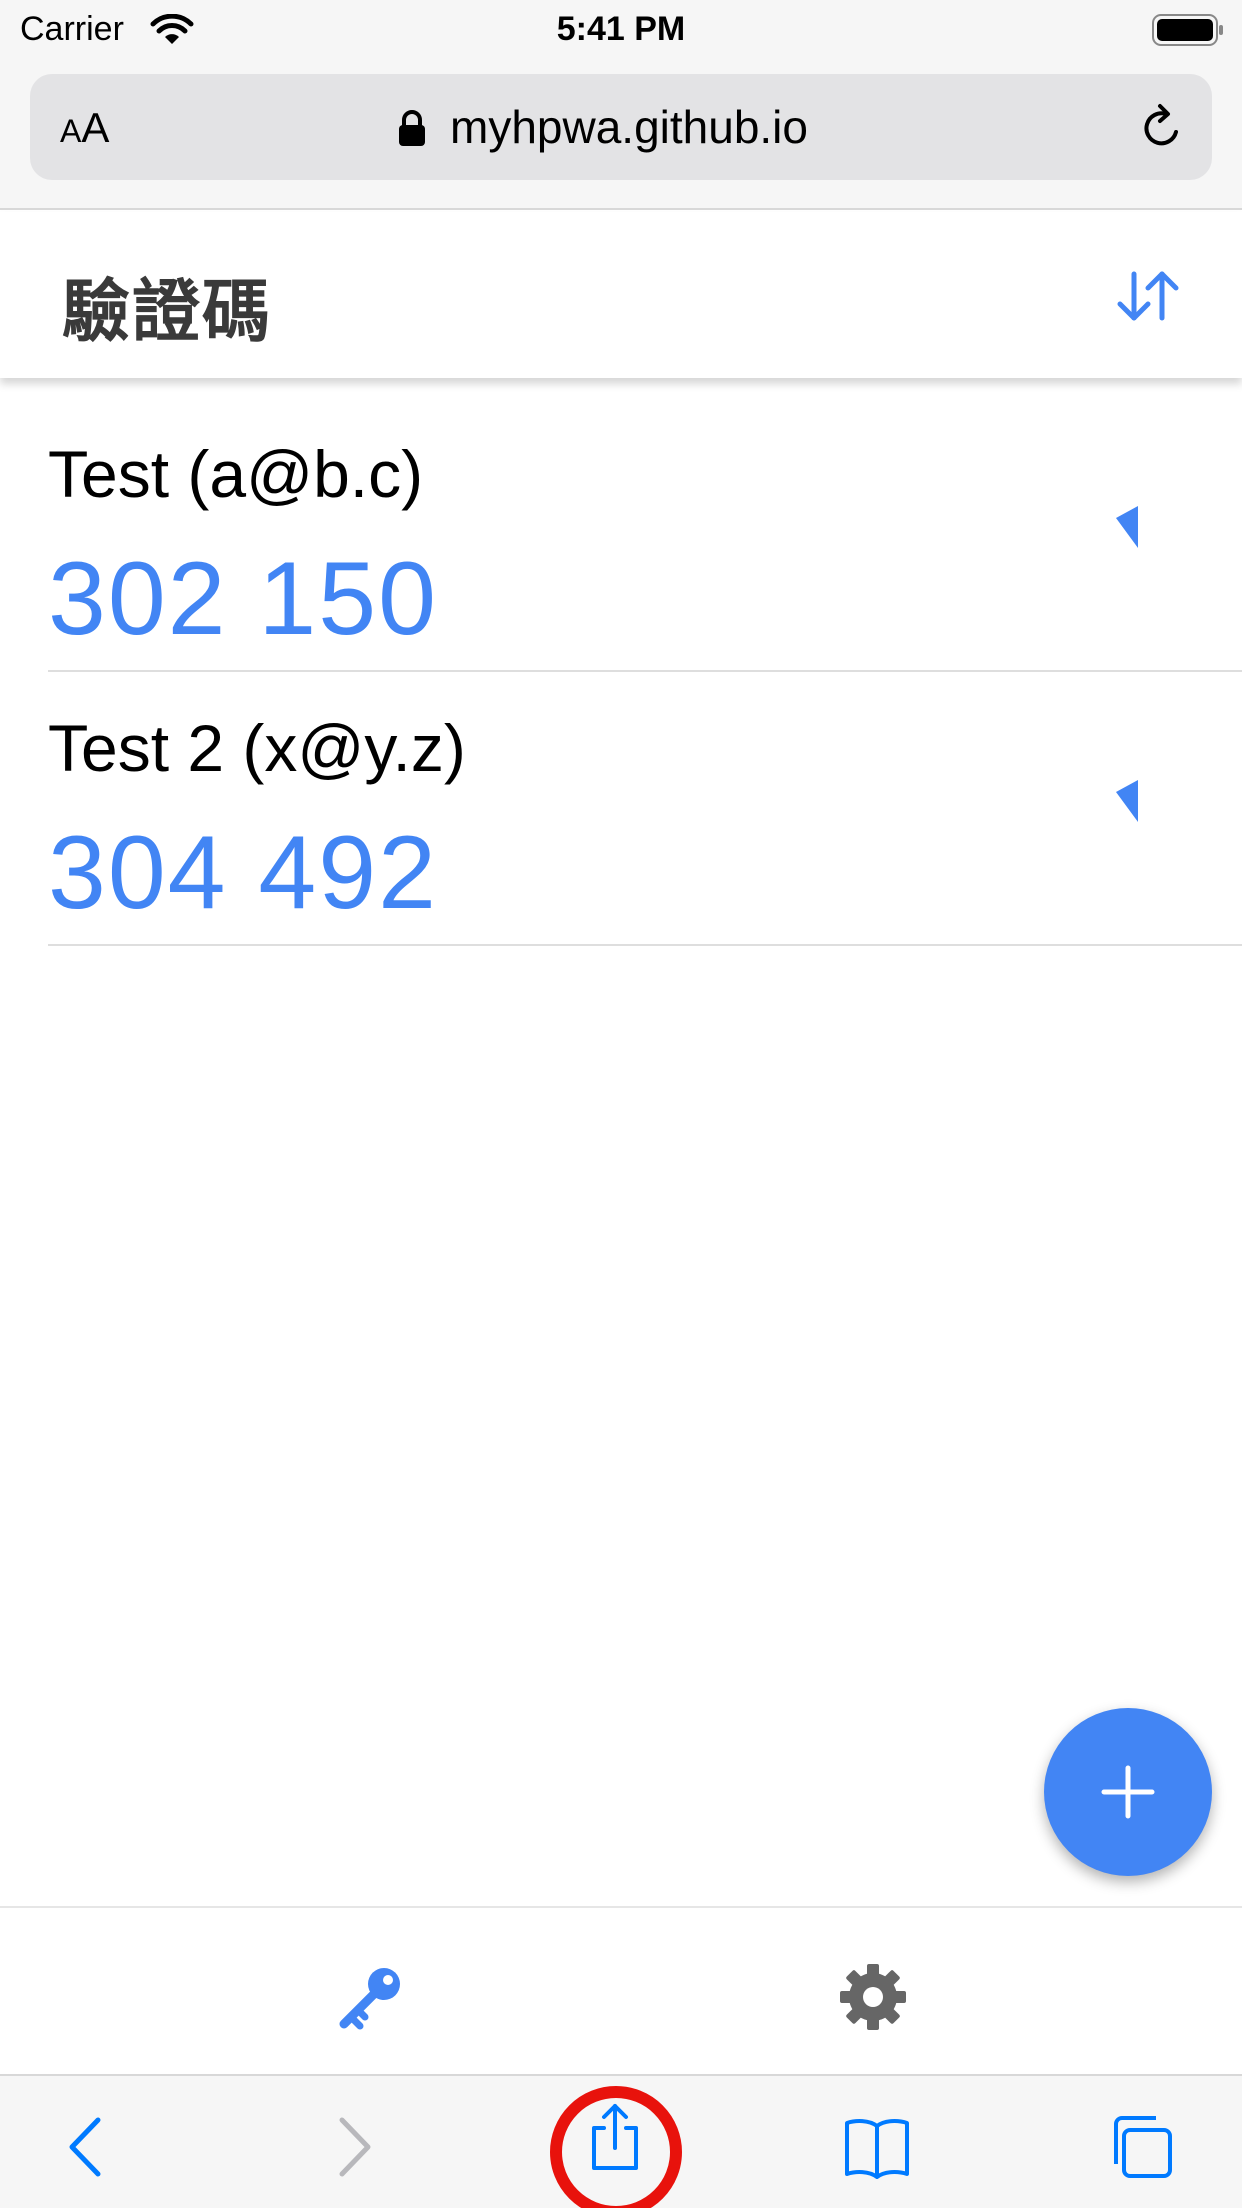 The width and height of the screenshot is (1242, 2208). What do you see at coordinates (257, 748) in the screenshot?
I see `account-name: Test 2 (x@y.z)` at bounding box center [257, 748].